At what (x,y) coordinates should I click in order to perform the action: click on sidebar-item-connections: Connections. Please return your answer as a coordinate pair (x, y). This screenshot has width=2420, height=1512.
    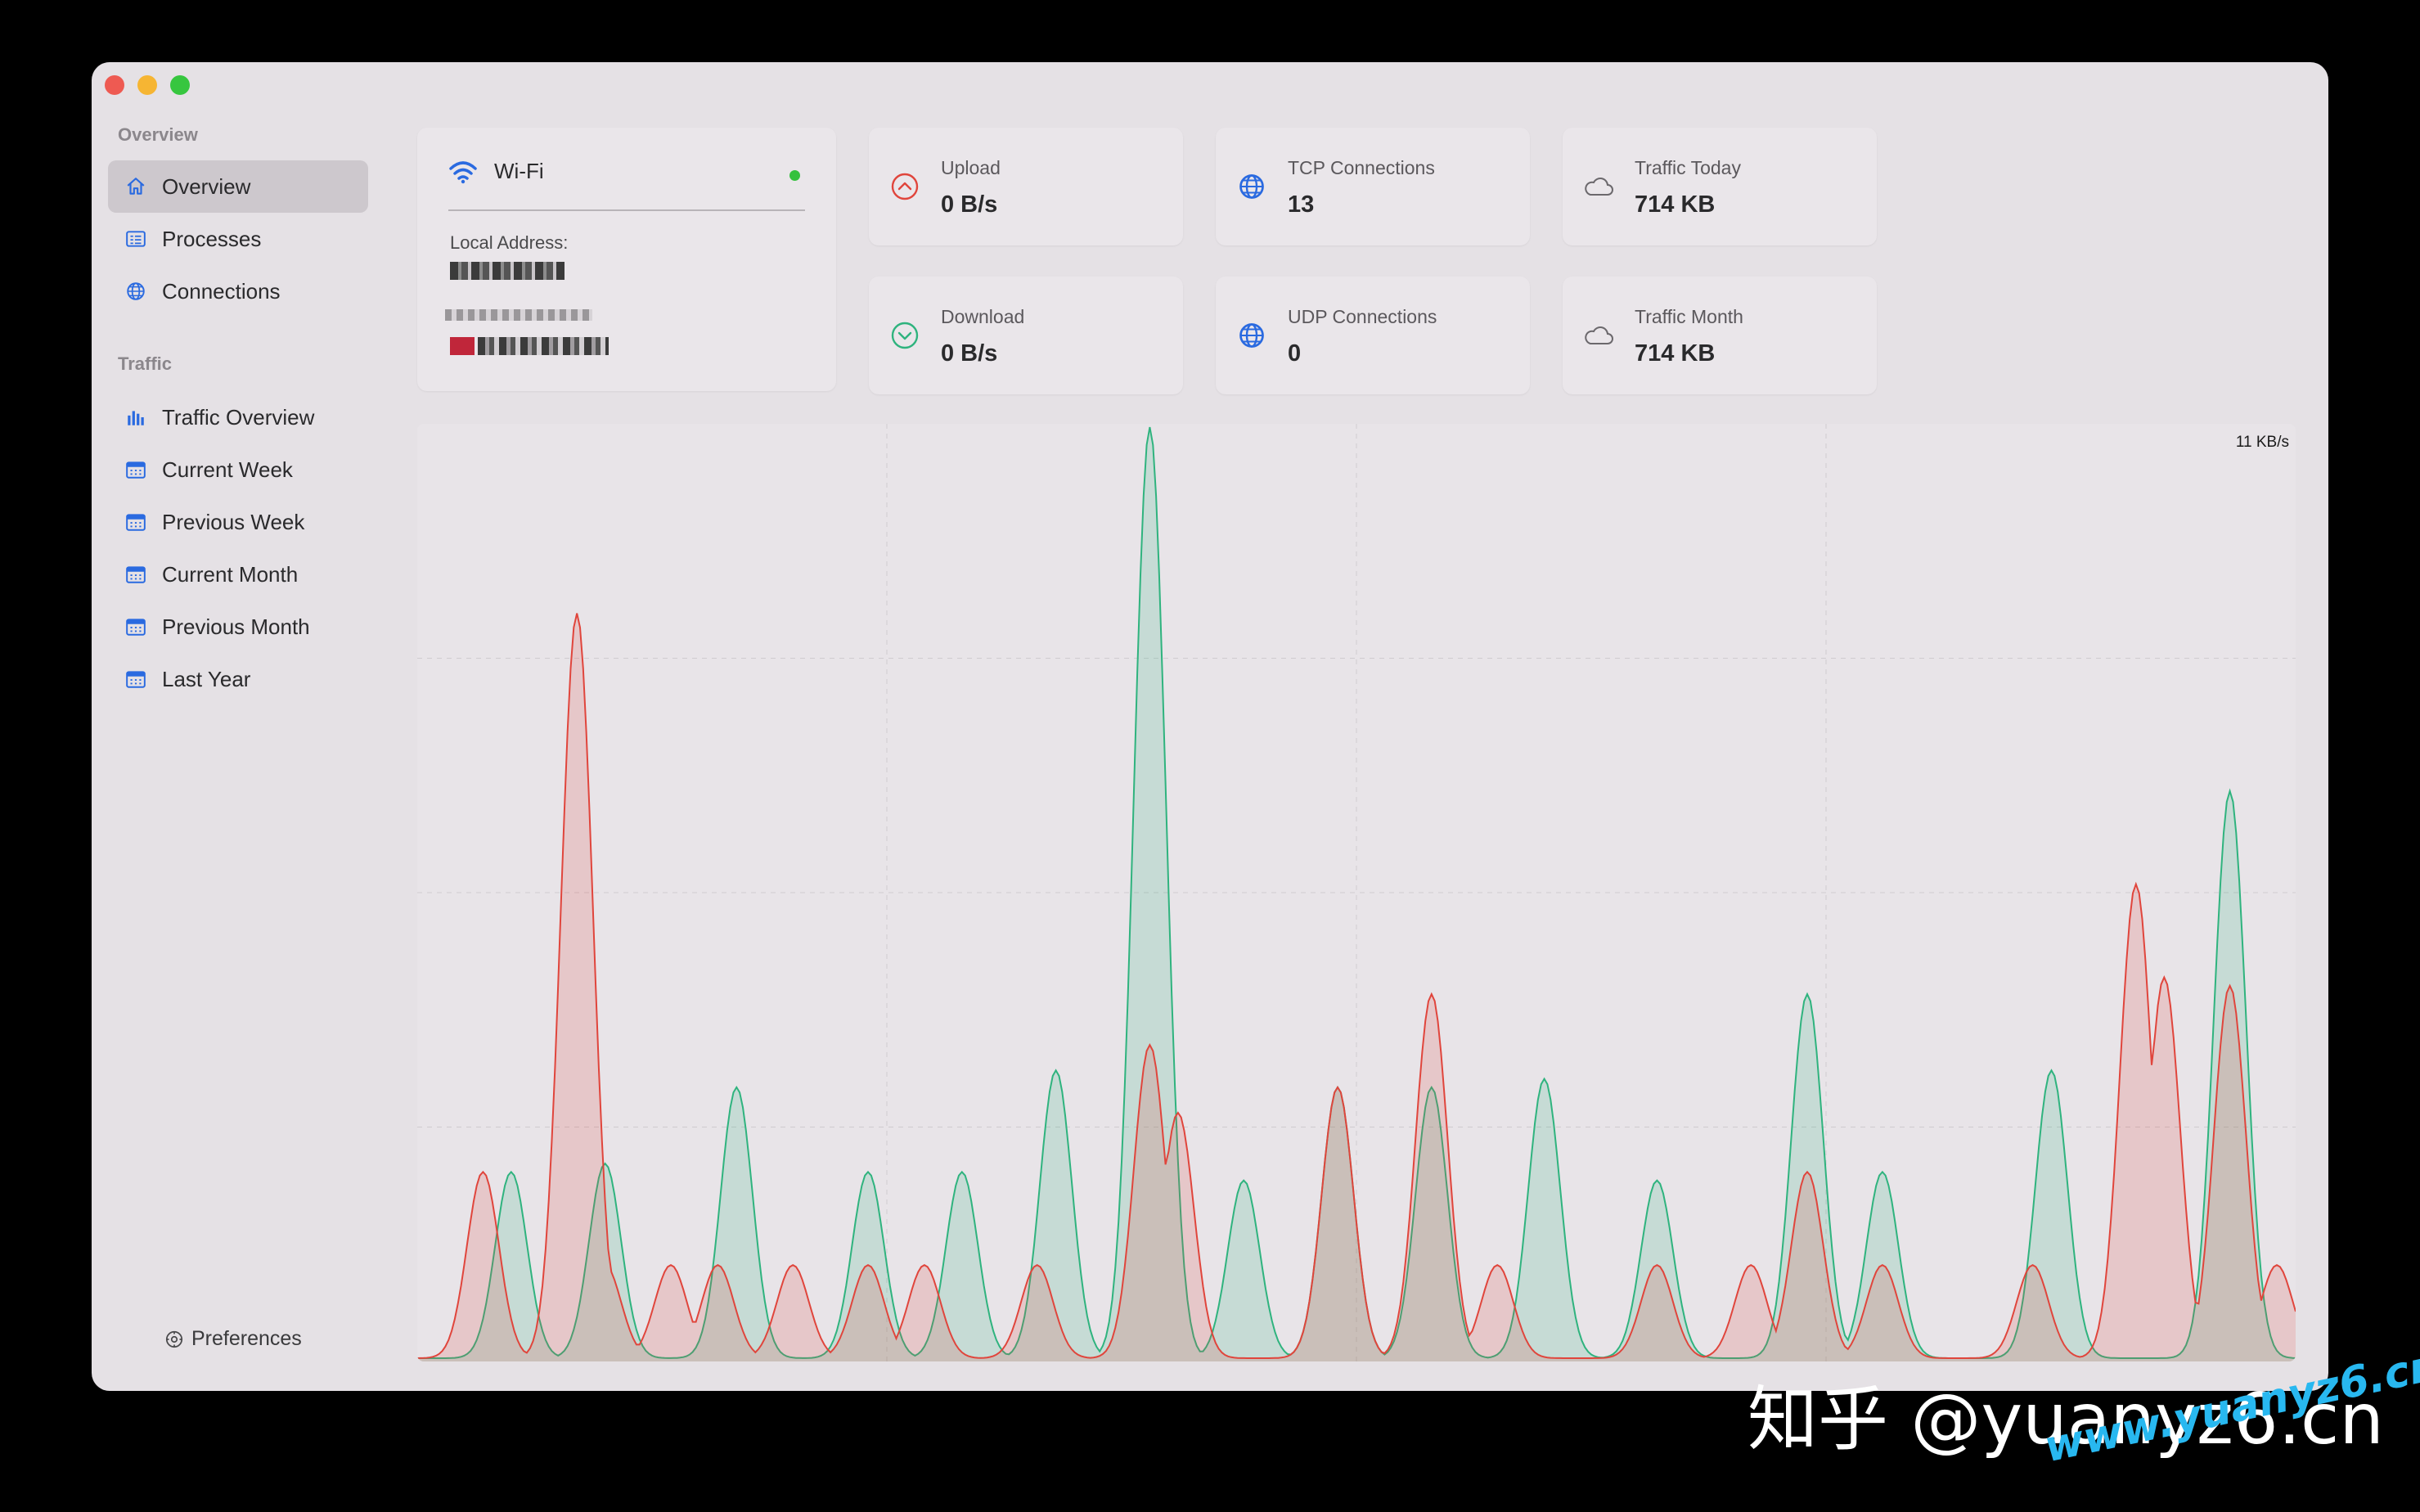
    Looking at the image, I should click on (238, 291).